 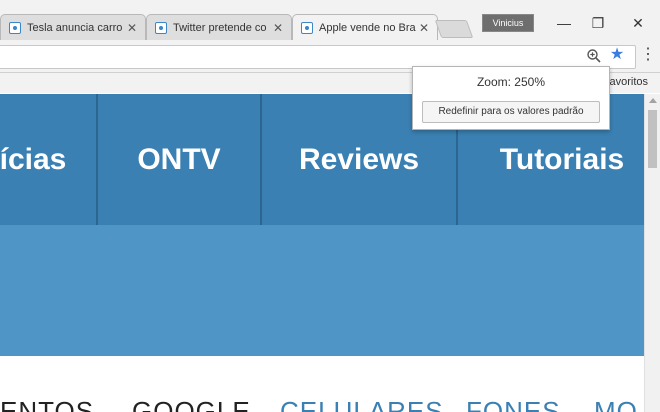 What do you see at coordinates (362, 404) in the screenshot?
I see `category-link: CELULARES` at bounding box center [362, 404].